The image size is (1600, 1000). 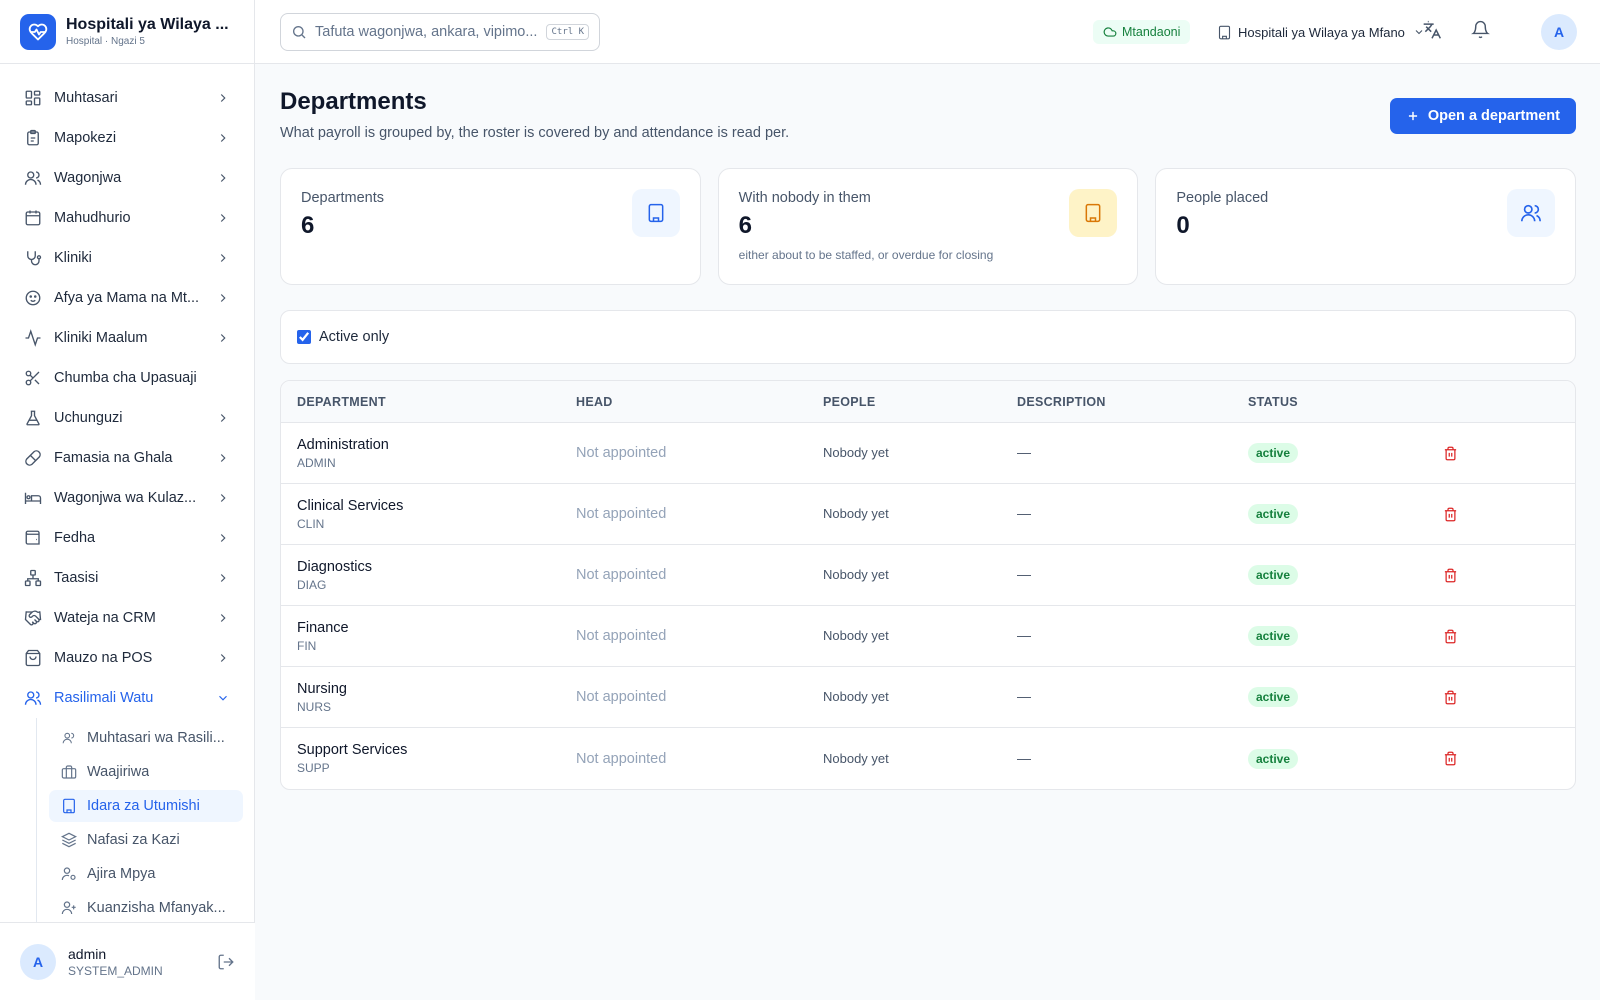 I want to click on column-header-department: DEPARTMENT, so click(x=427, y=402).